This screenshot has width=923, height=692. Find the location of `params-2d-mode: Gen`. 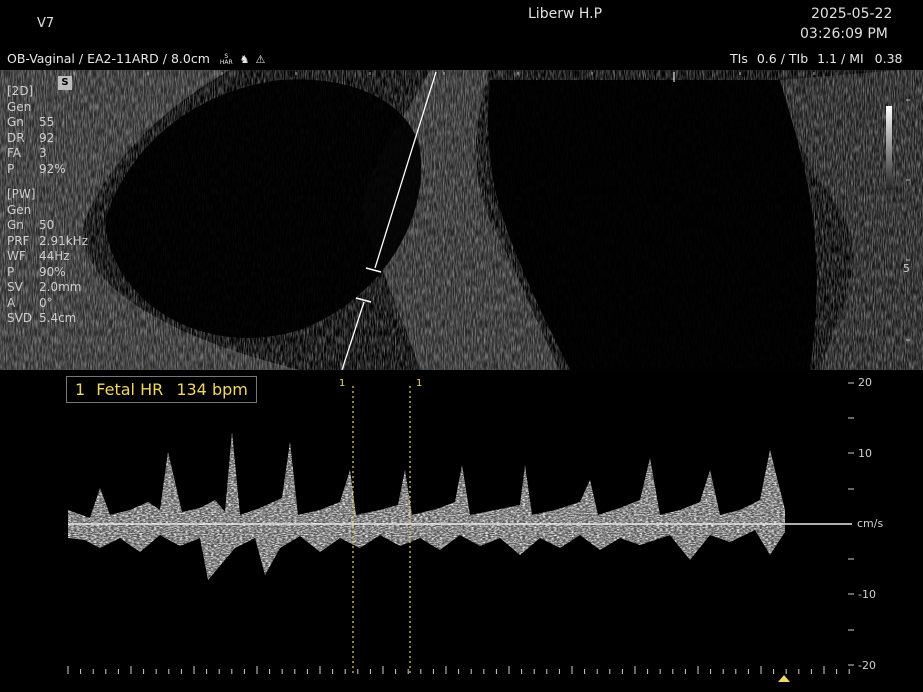

params-2d-mode: Gen is located at coordinates (19, 106).